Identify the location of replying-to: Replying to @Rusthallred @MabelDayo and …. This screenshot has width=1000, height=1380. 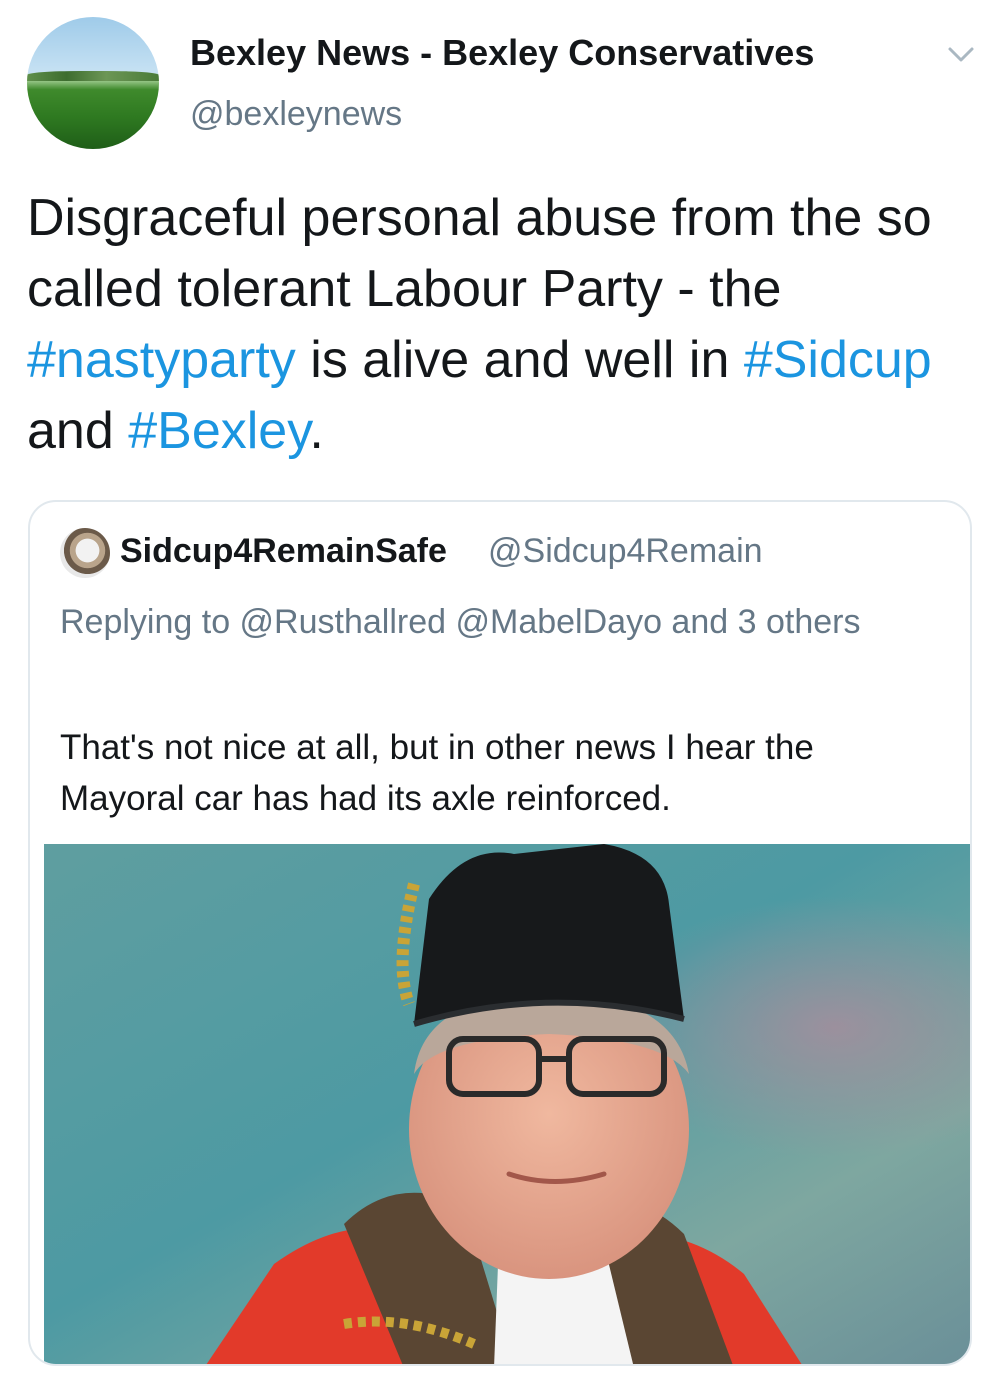
(490, 622).